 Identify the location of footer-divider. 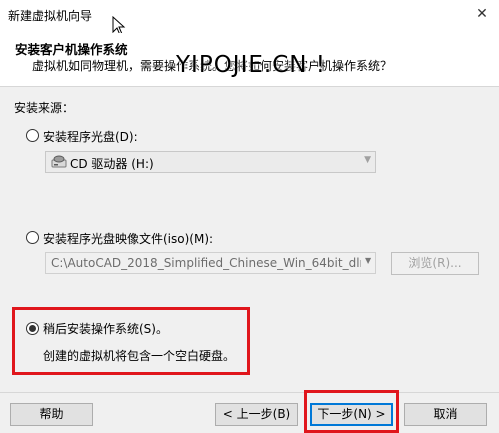
(249, 392).